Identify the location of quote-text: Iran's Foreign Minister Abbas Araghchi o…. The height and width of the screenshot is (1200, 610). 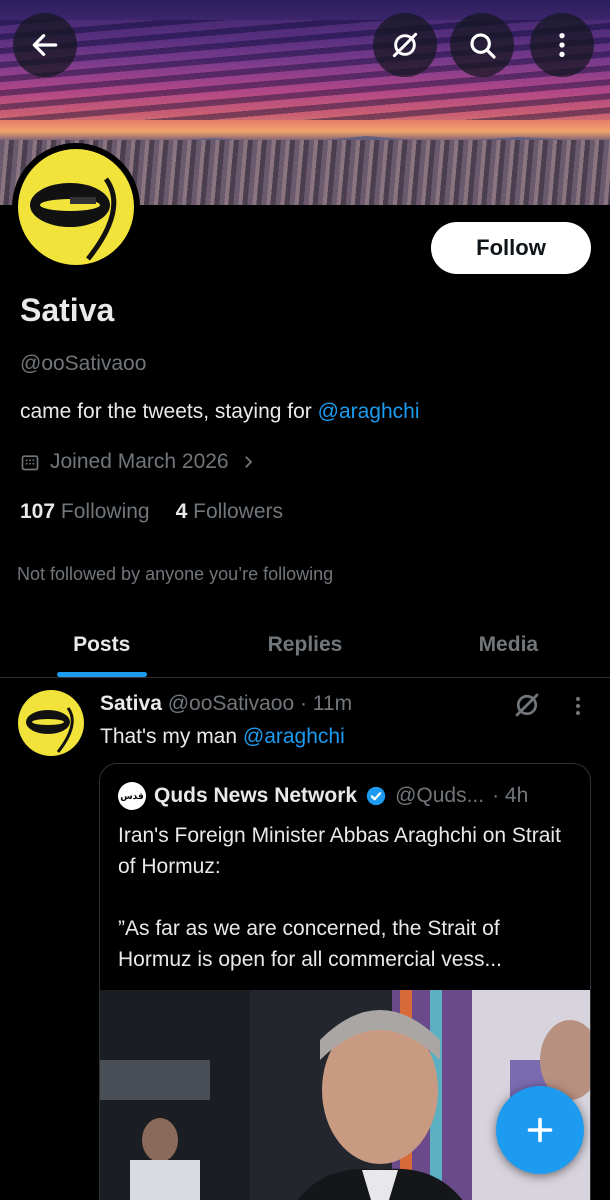
(339, 897).